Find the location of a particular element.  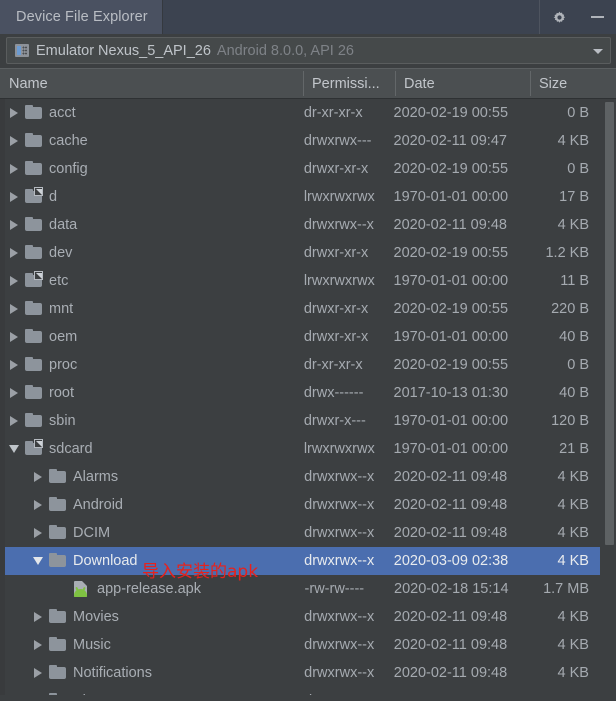

table-row: dev drwxr-xr-x 2020-02-19 00:55 1.2 KB is located at coordinates (300, 253).